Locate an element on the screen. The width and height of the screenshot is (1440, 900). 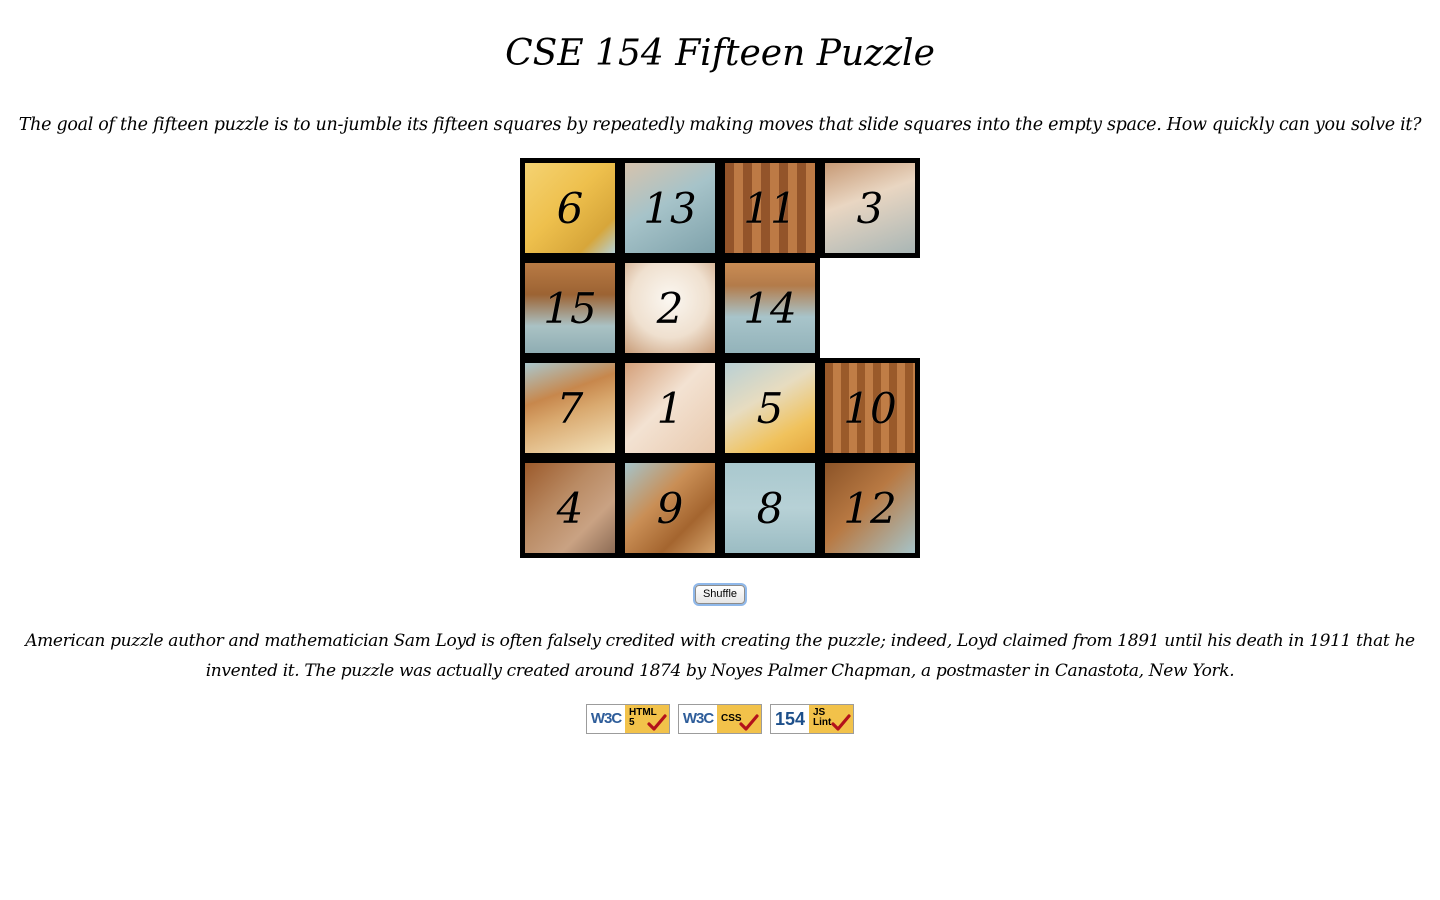
badge-label-line2: Lint is located at coordinates (822, 722).